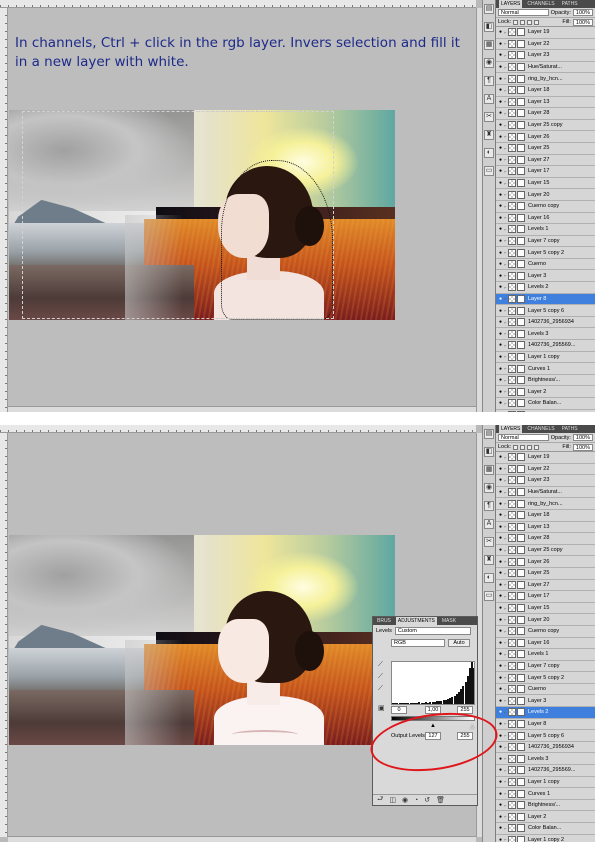  Describe the element at coordinates (545, 458) in the screenshot. I see `layer-row: ● ⌐ Layer 19` at that location.